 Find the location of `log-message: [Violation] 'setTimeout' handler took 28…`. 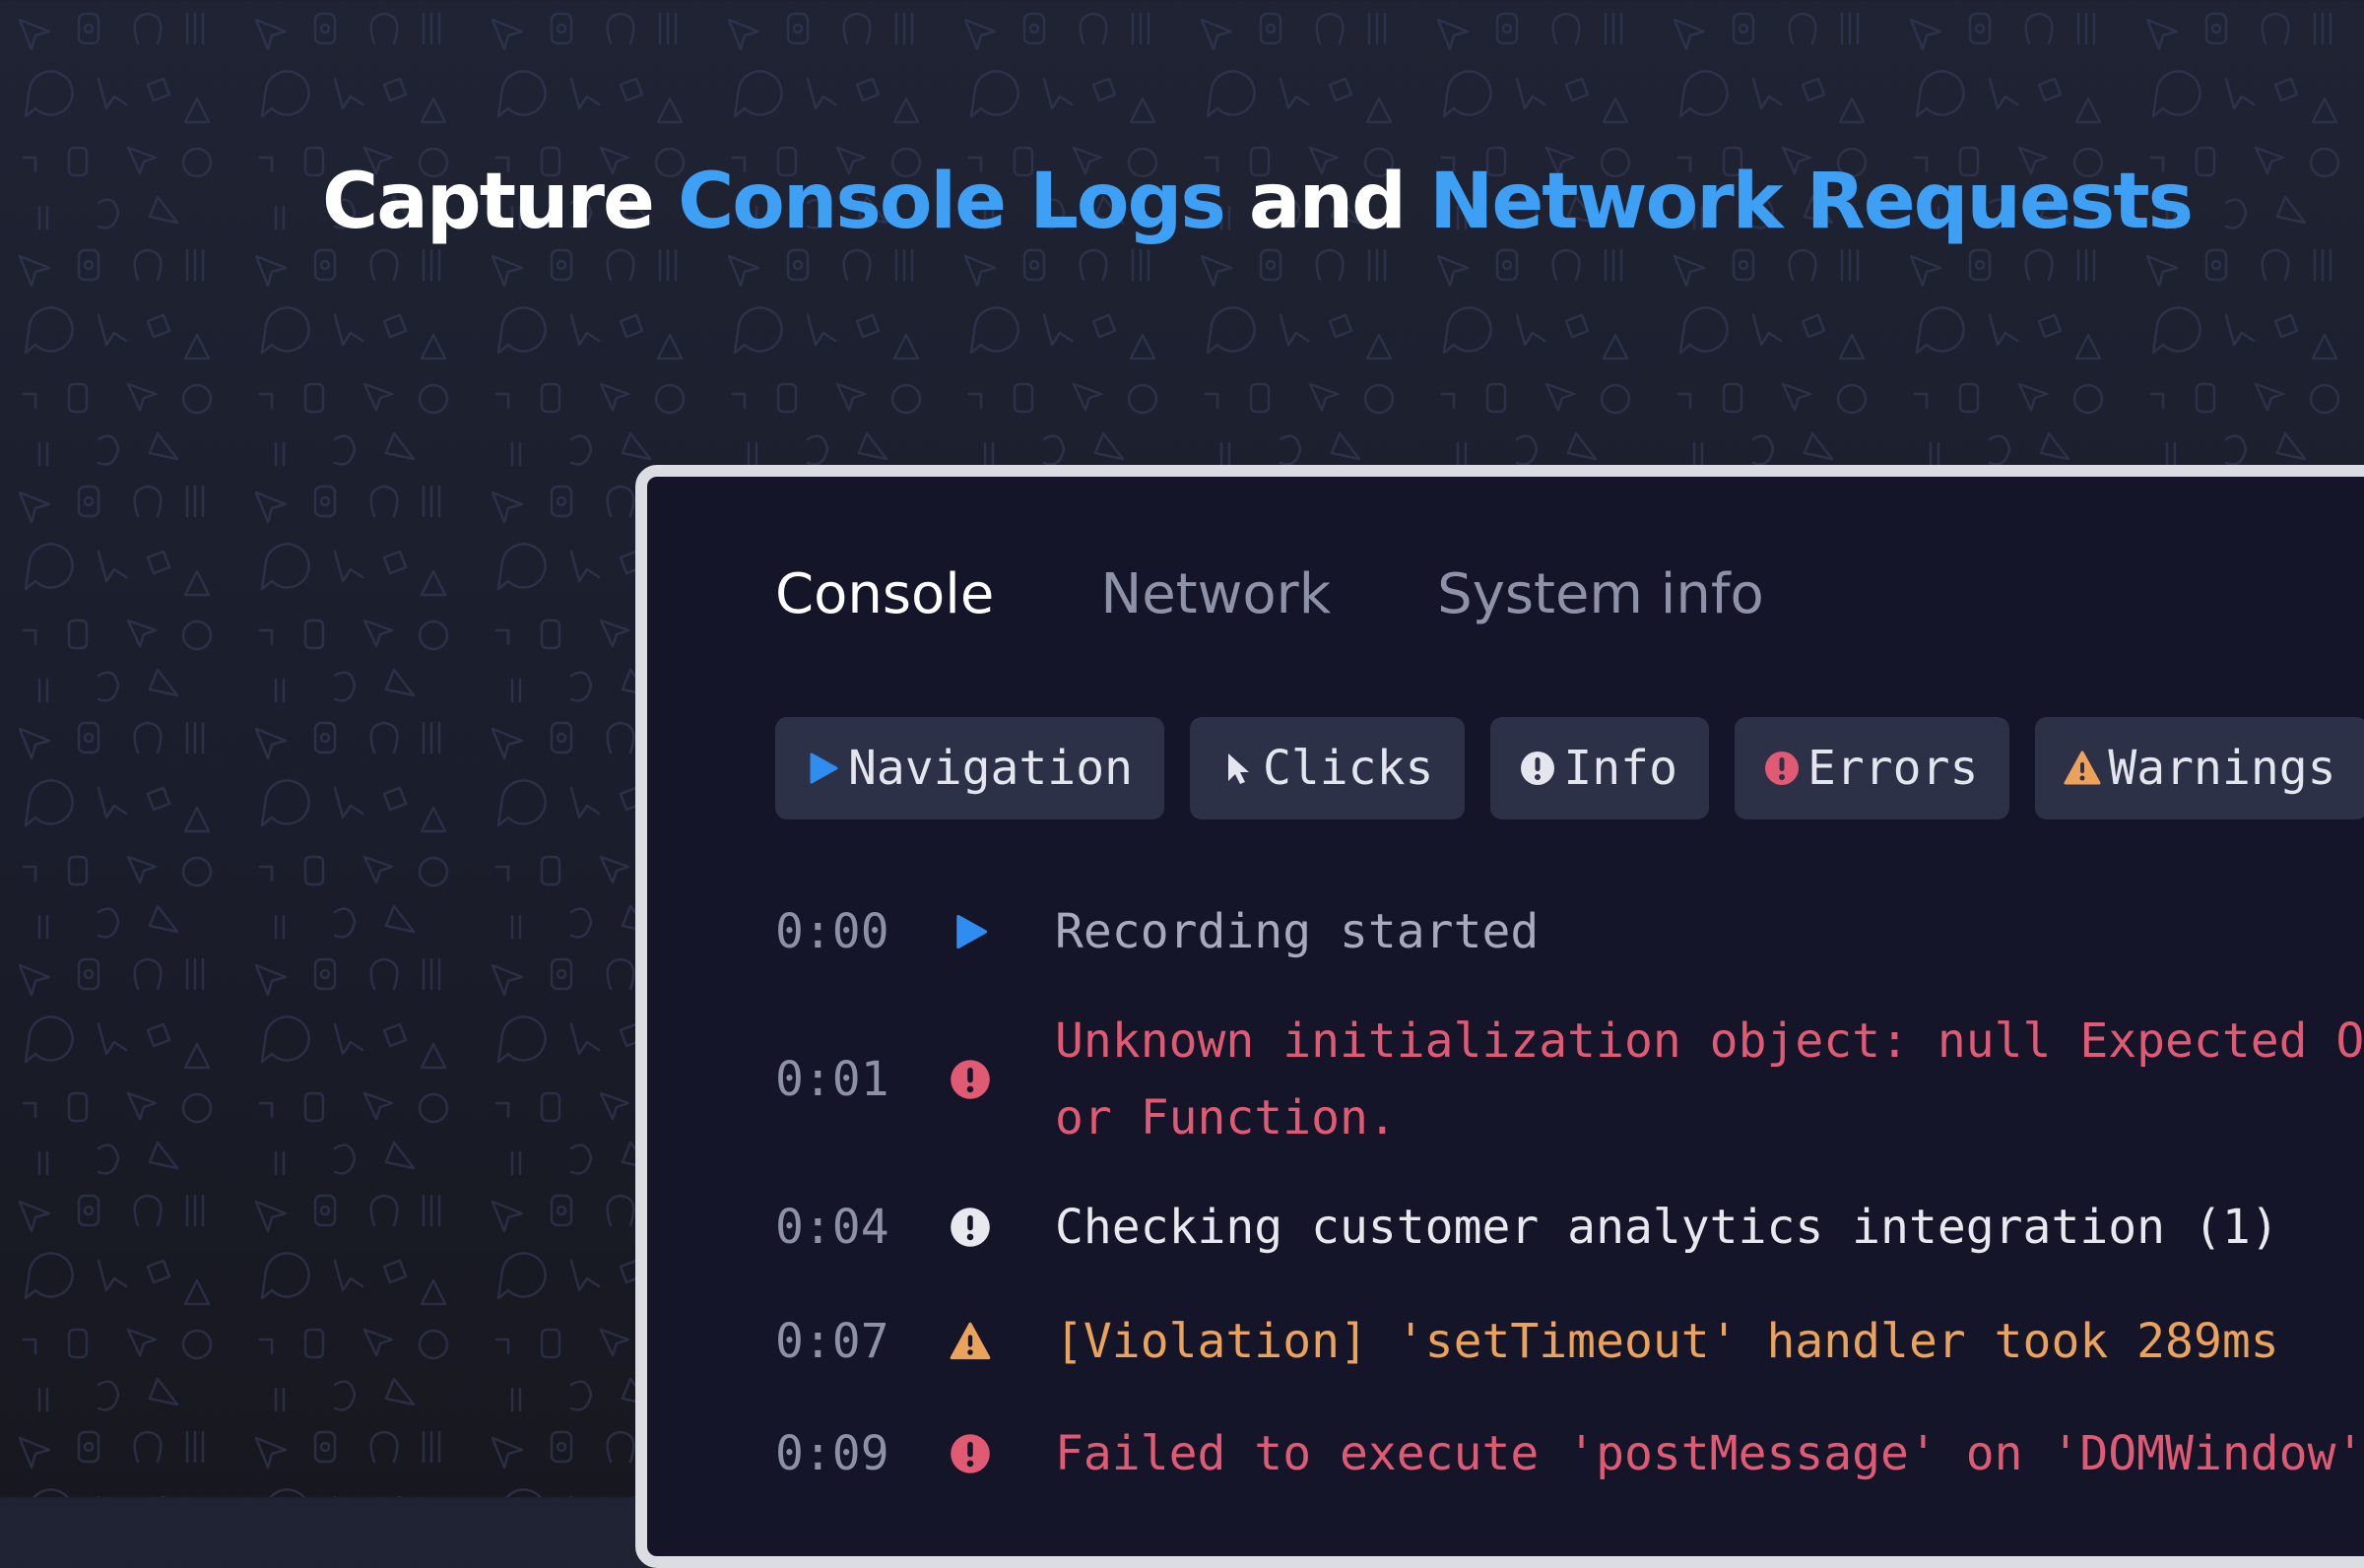

log-message: [Violation] 'setTimeout' handler took 28… is located at coordinates (1667, 1342).